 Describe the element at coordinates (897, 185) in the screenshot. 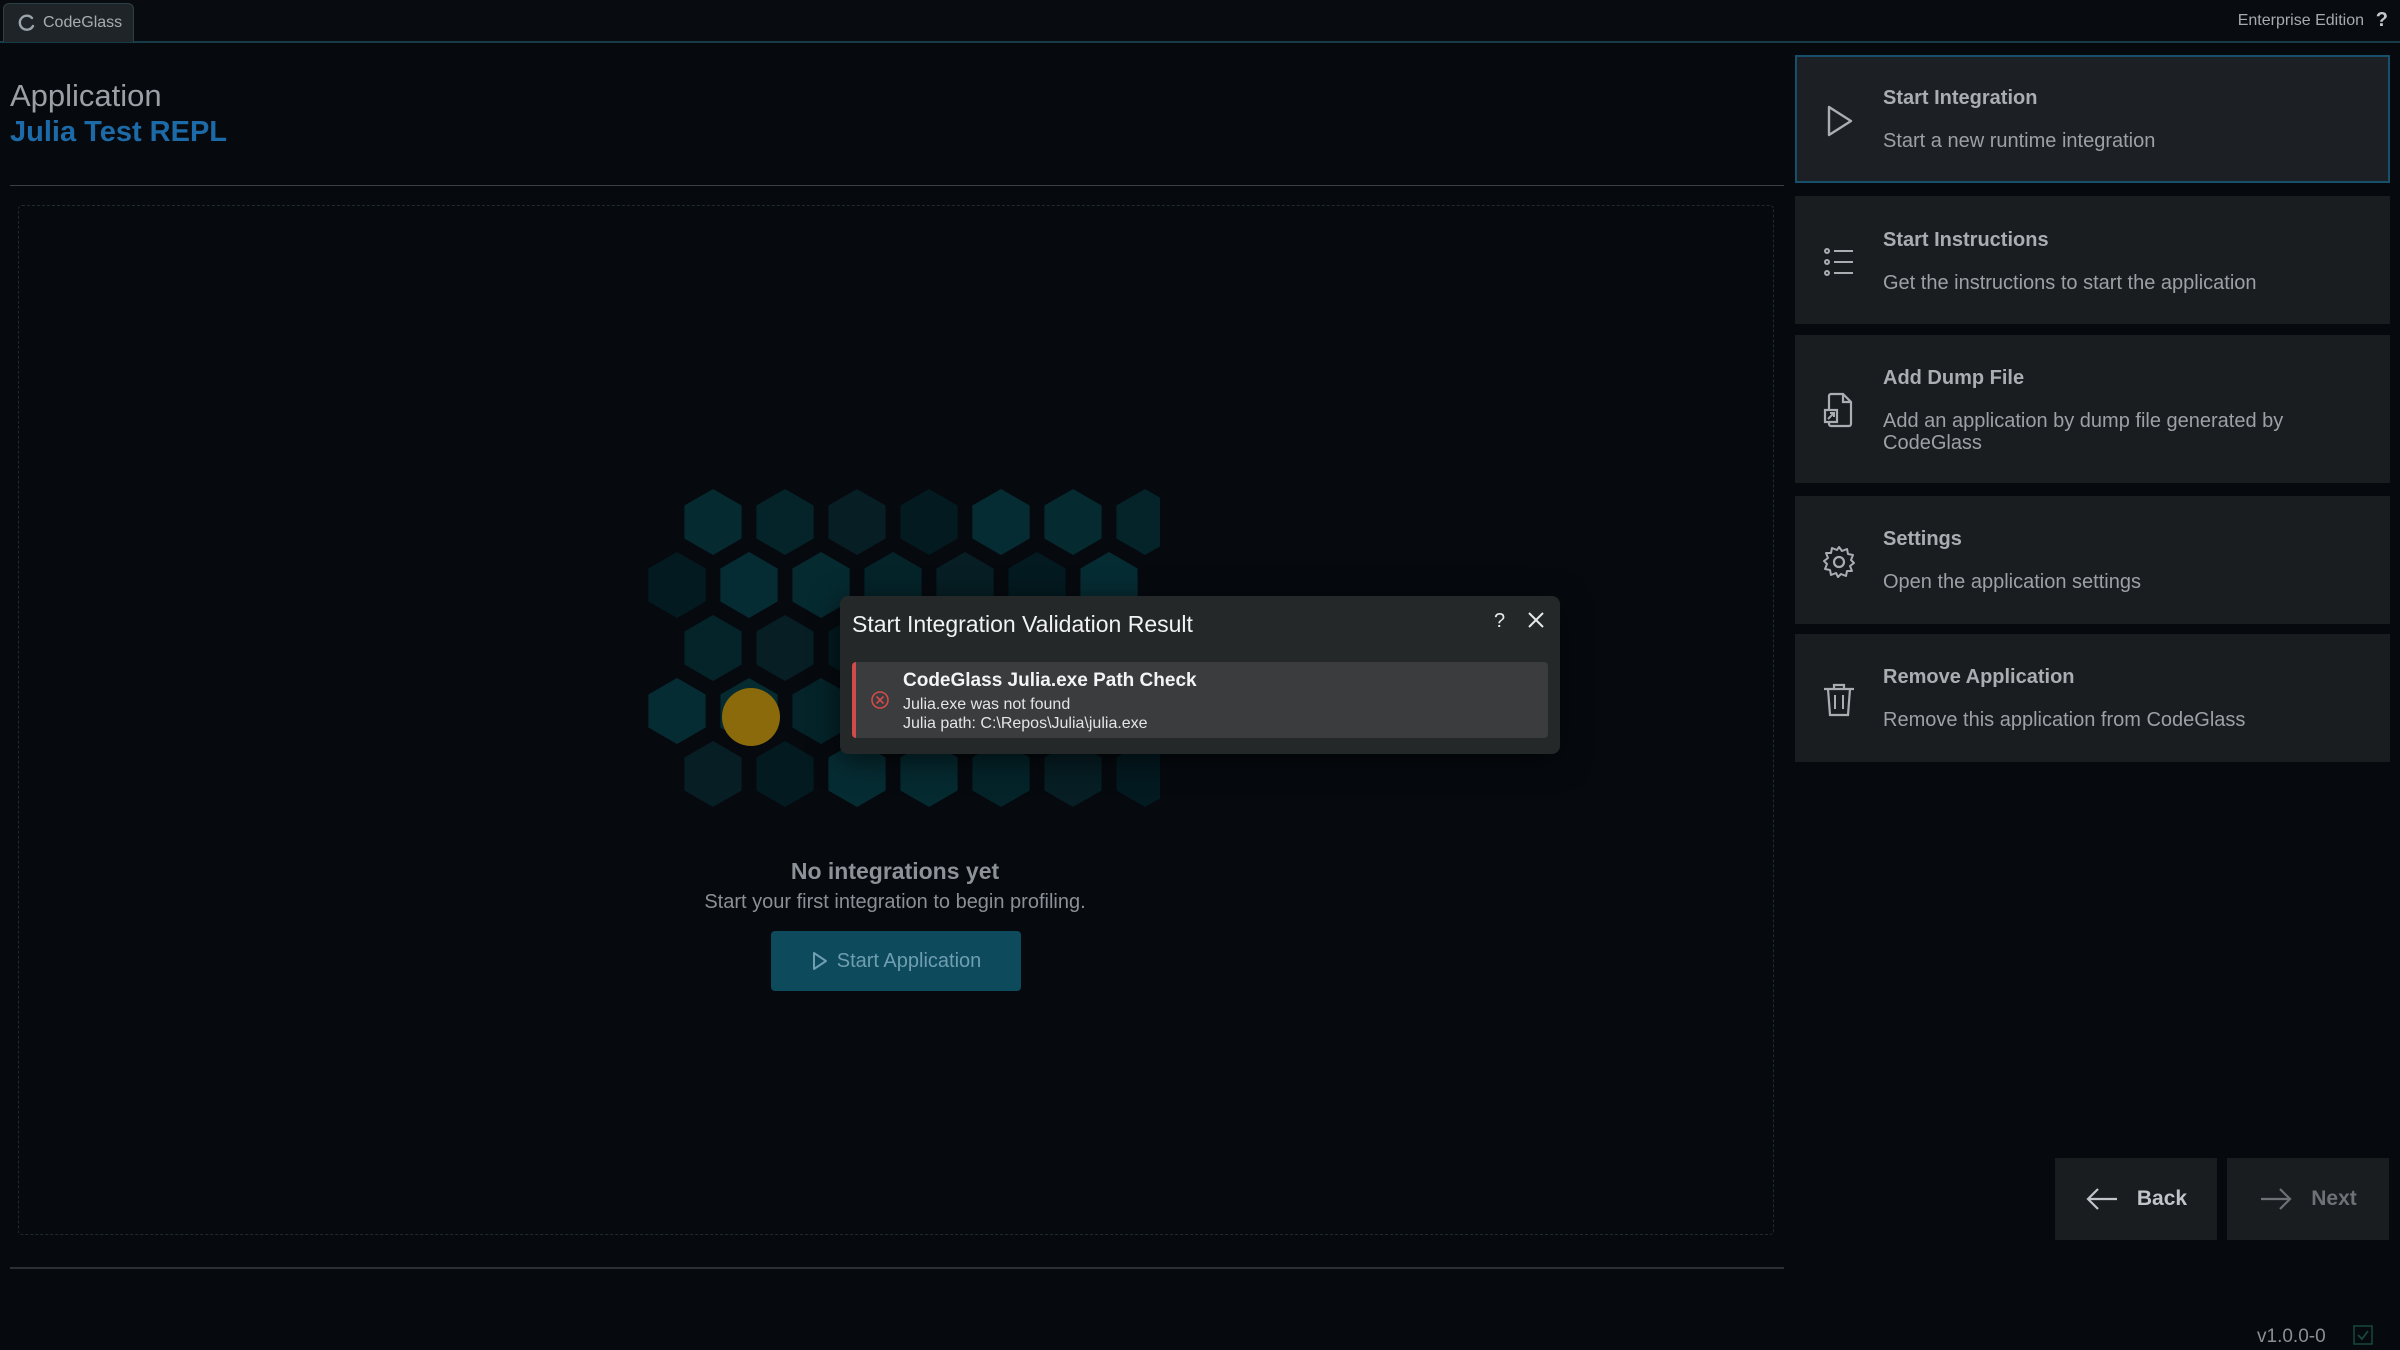

I see `header-divider` at that location.